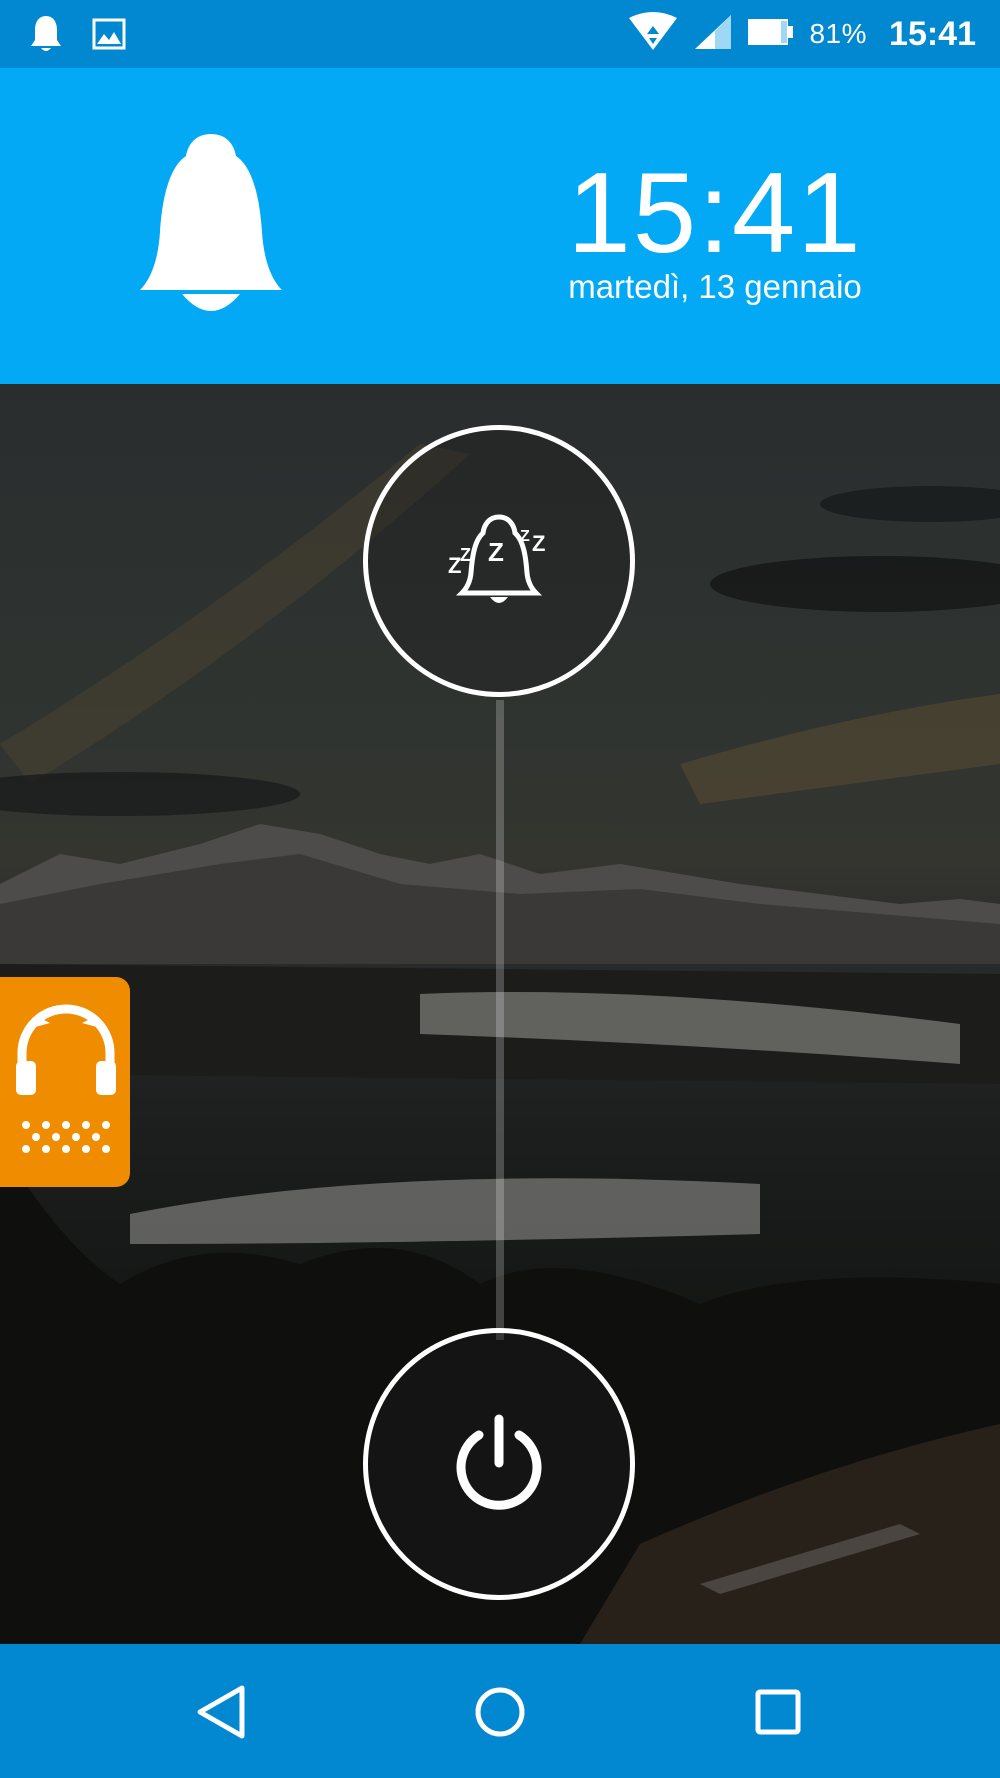 This screenshot has width=1000, height=1778. What do you see at coordinates (771, 34) in the screenshot?
I see `battery-icon` at bounding box center [771, 34].